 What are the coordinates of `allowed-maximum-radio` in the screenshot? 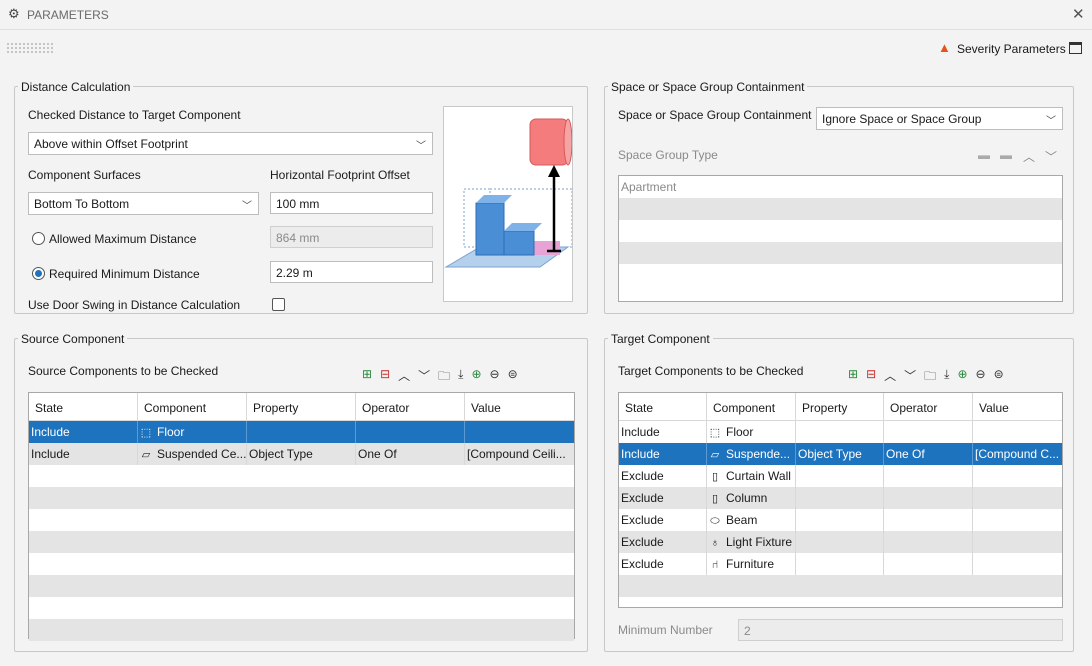 It's located at (38, 238).